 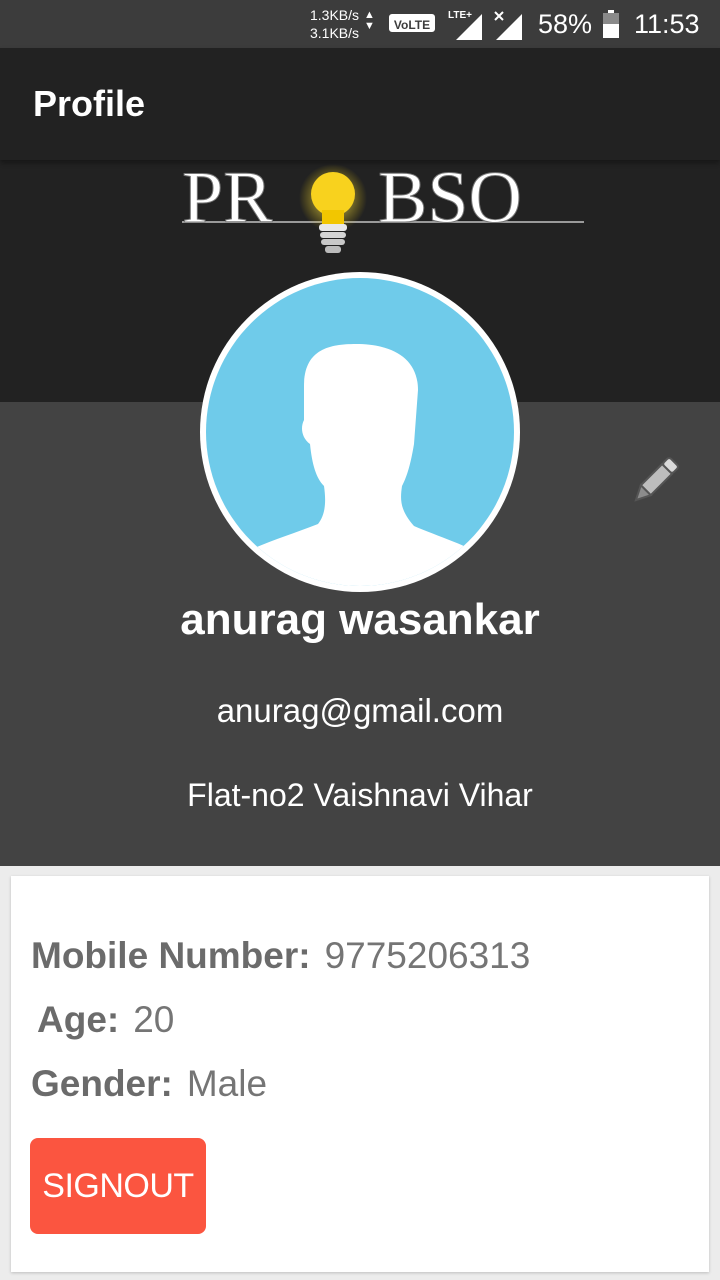 What do you see at coordinates (360, 24) in the screenshot?
I see `status-bar: 1.3KB/s 3.1KB/s ▲ ▼ VoLTE LTE+ 58% 11:53` at bounding box center [360, 24].